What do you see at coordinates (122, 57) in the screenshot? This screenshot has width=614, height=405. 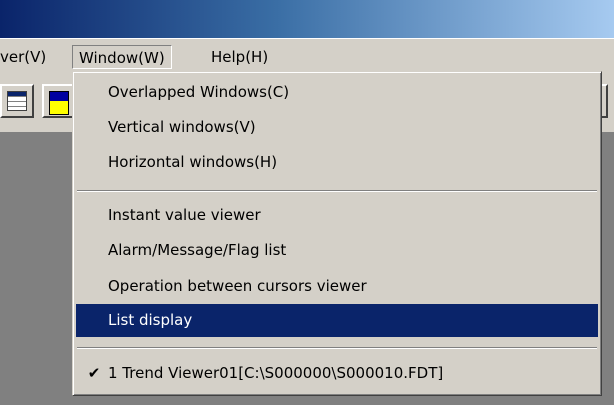 I see `menu-window: Window(W)` at bounding box center [122, 57].